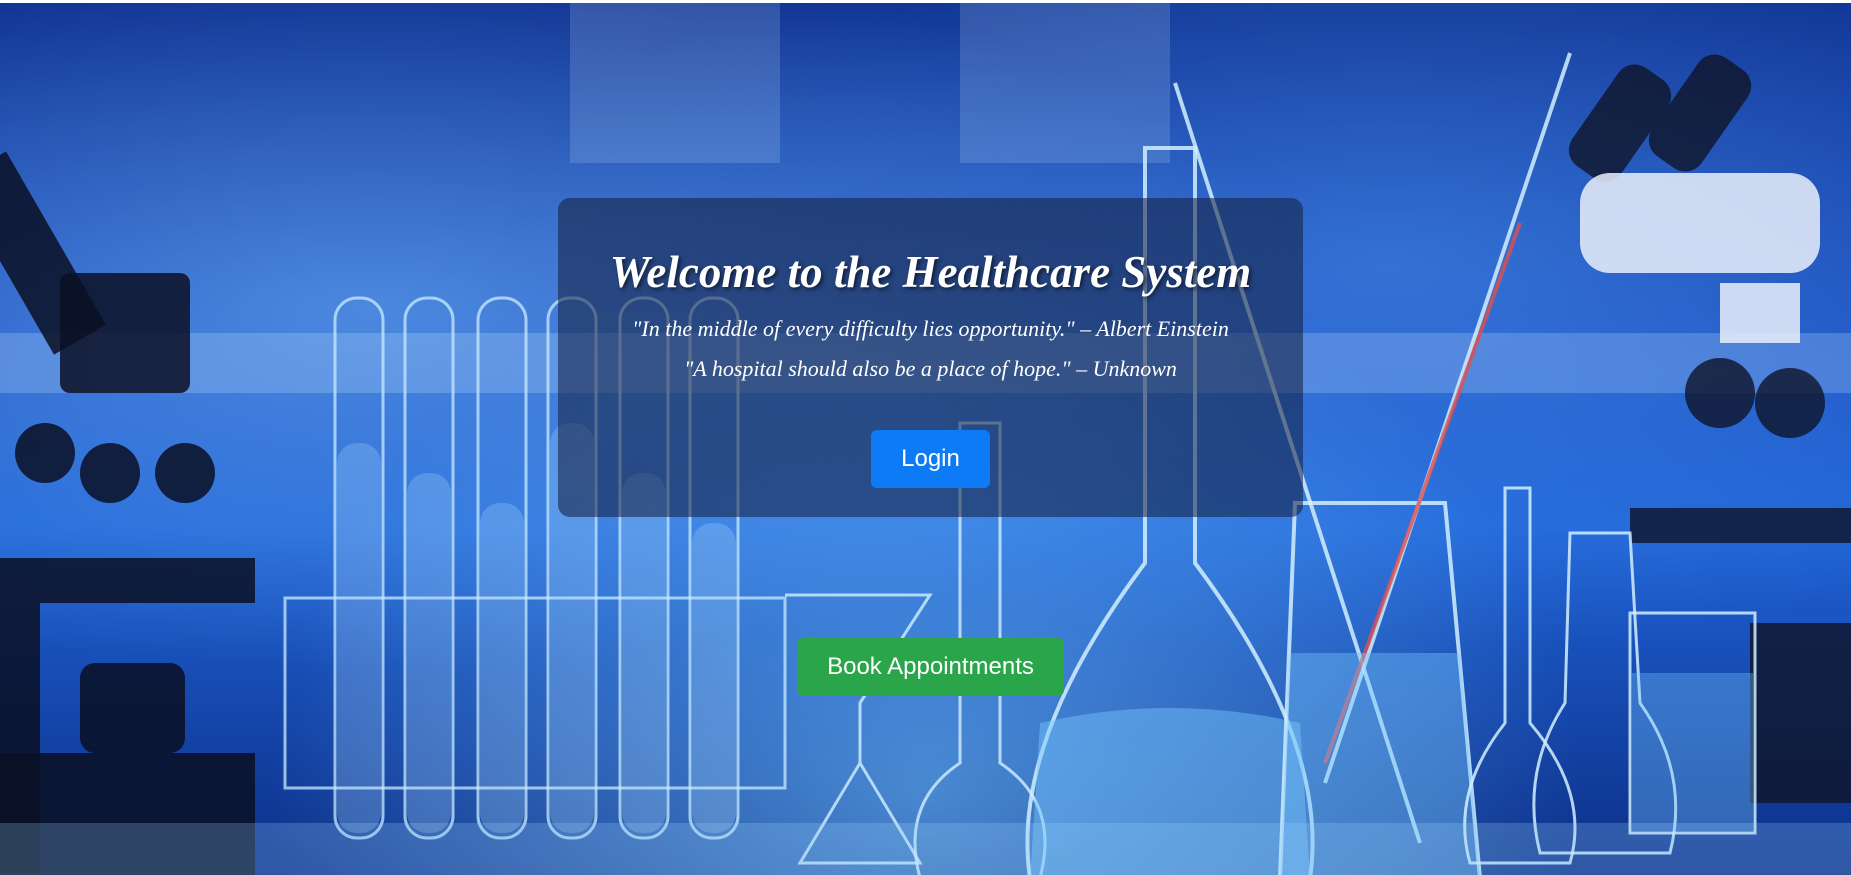  Describe the element at coordinates (930, 667) in the screenshot. I see `book-appointments-button: Book Appointments` at that location.